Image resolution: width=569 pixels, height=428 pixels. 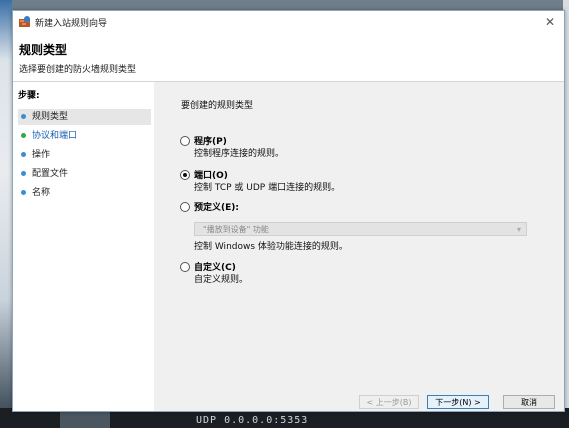 I want to click on step-protocol-port: 协议和端口, so click(x=84, y=136).